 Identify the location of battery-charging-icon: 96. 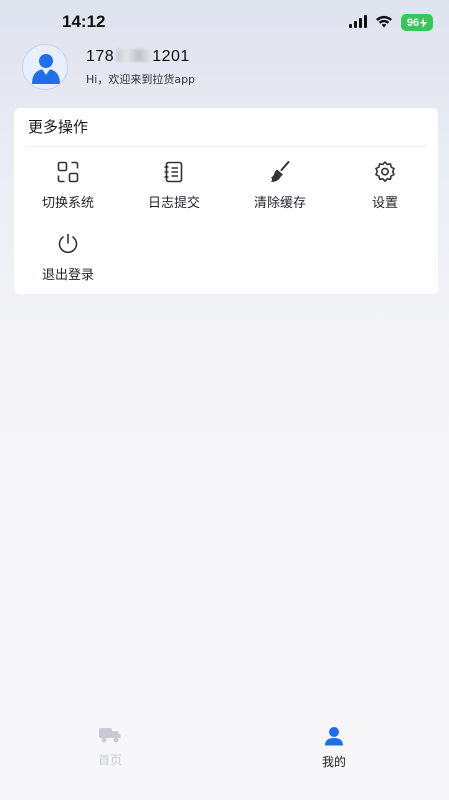
(417, 22).